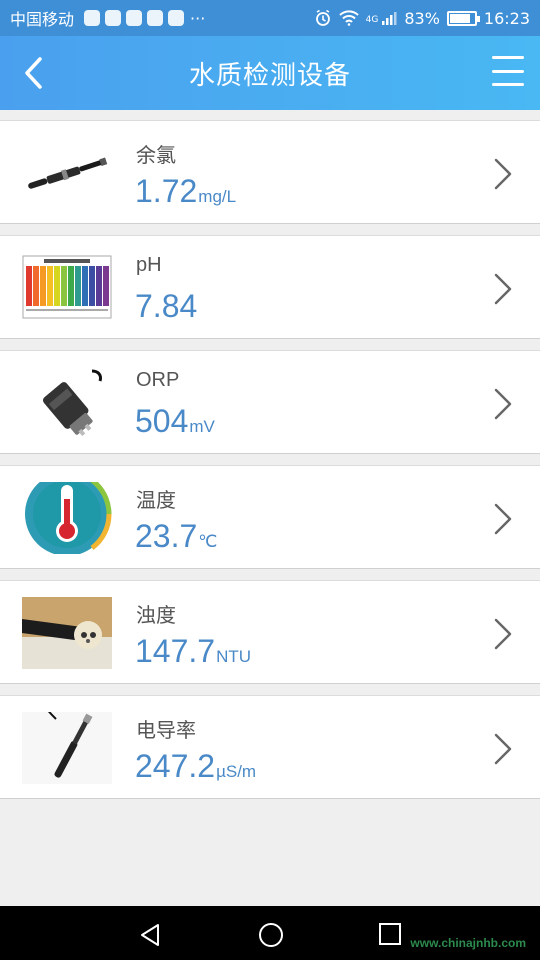 The image size is (540, 960). What do you see at coordinates (42, 19) in the screenshot?
I see `carrier-name: 中国移动` at bounding box center [42, 19].